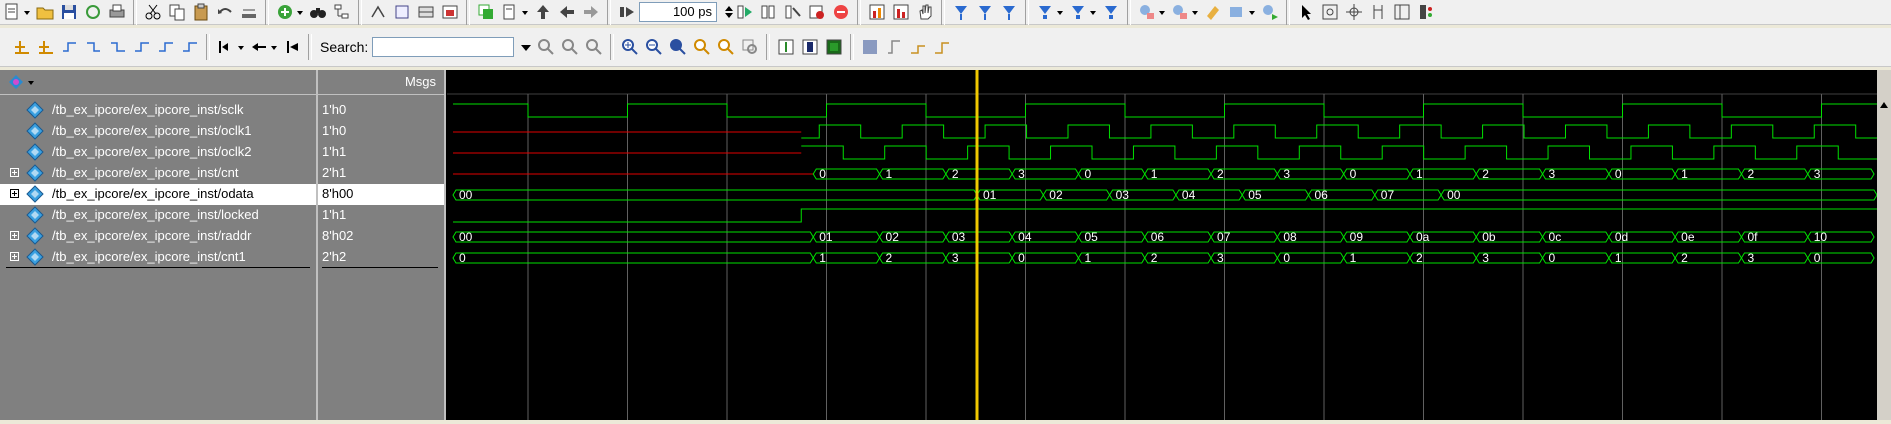 The height and width of the screenshot is (424, 1891). Describe the element at coordinates (285, 12) in the screenshot. I see `compile-icon` at that location.